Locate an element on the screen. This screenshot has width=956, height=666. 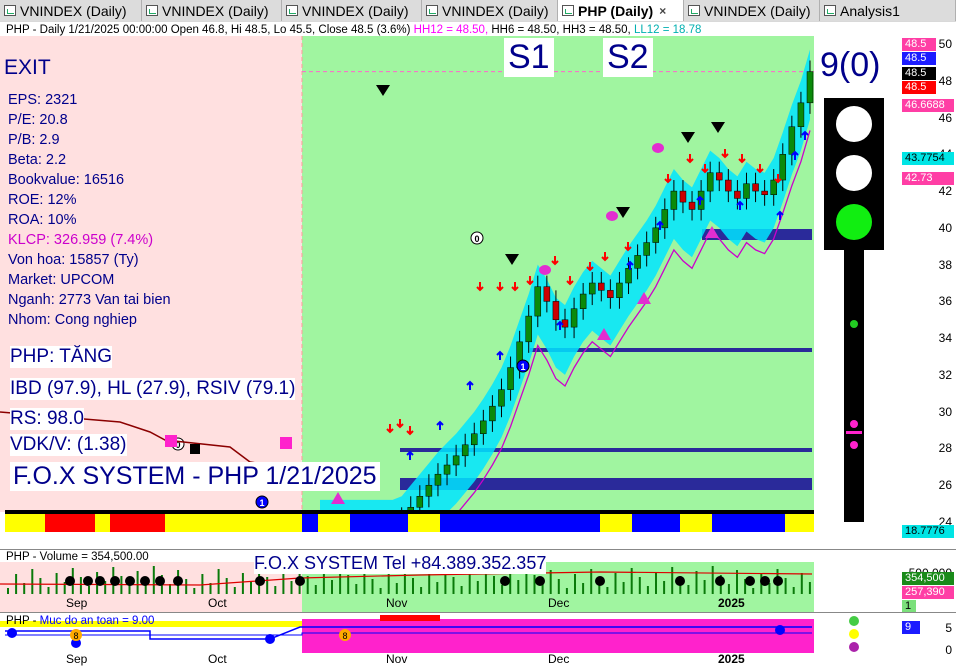
tab-chart-0: VNINDEX (Daily) is located at coordinates (71, 10).